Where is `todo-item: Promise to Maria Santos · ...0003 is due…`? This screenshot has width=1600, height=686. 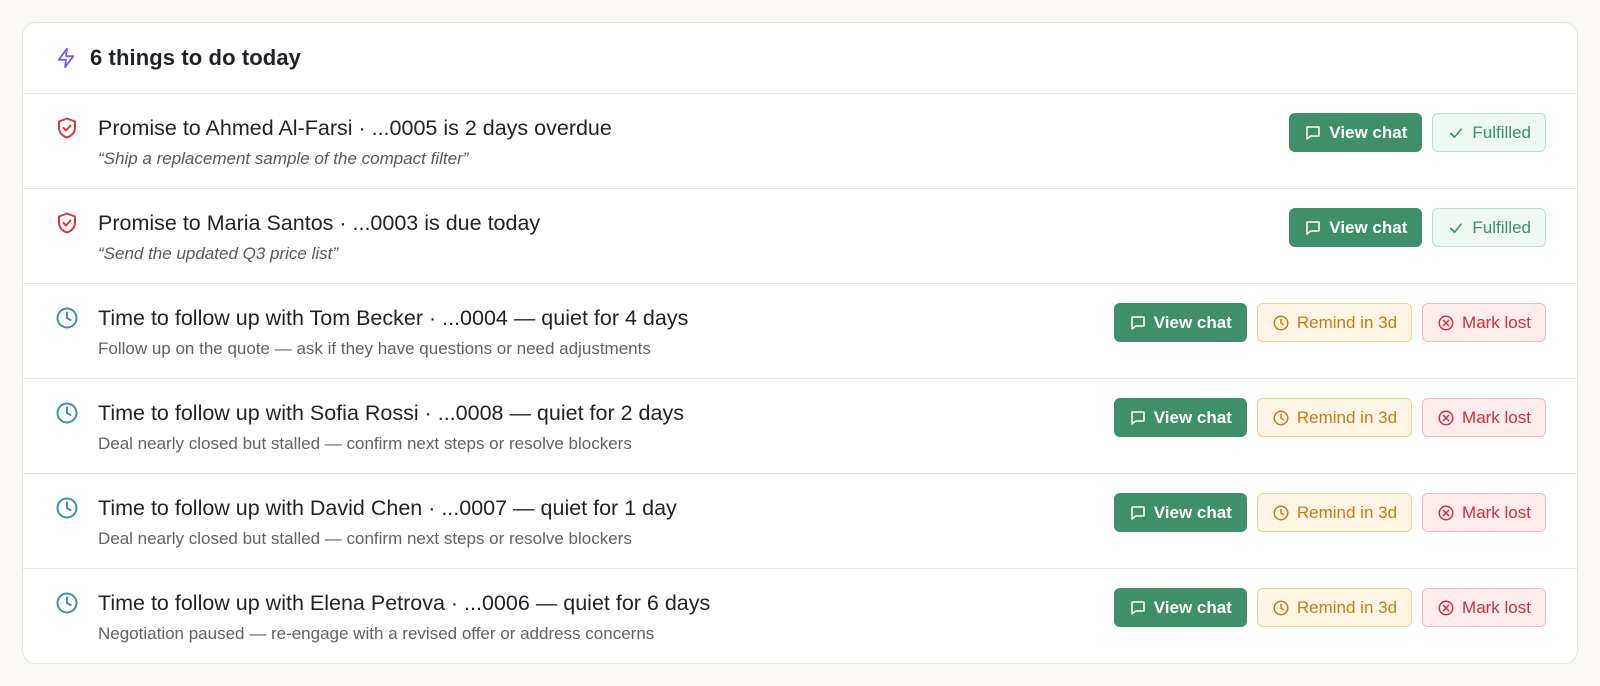 todo-item: Promise to Maria Santos · ...0003 is due… is located at coordinates (800, 236).